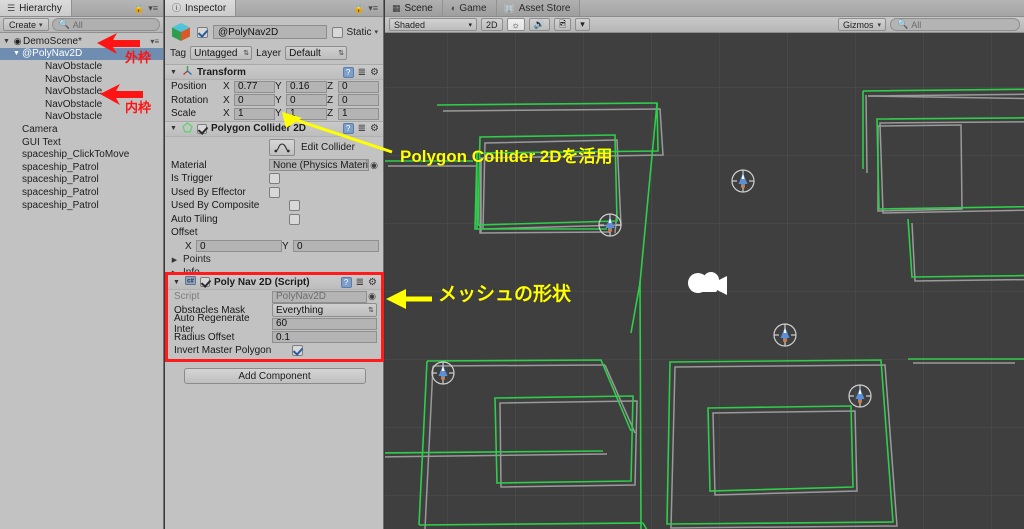  I want to click on polygon-collider-enabled-checkbox, so click(202, 128).